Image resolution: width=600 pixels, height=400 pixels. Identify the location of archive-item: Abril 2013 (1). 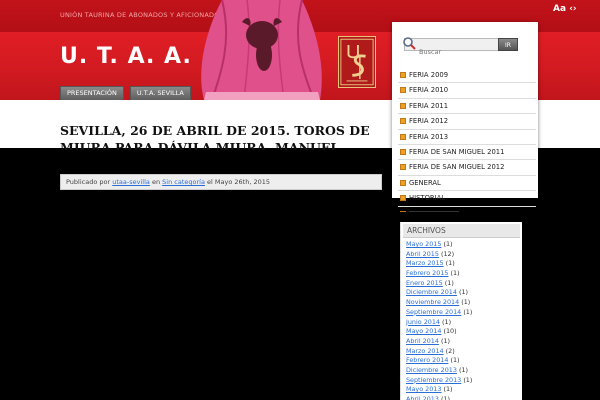
(461, 397).